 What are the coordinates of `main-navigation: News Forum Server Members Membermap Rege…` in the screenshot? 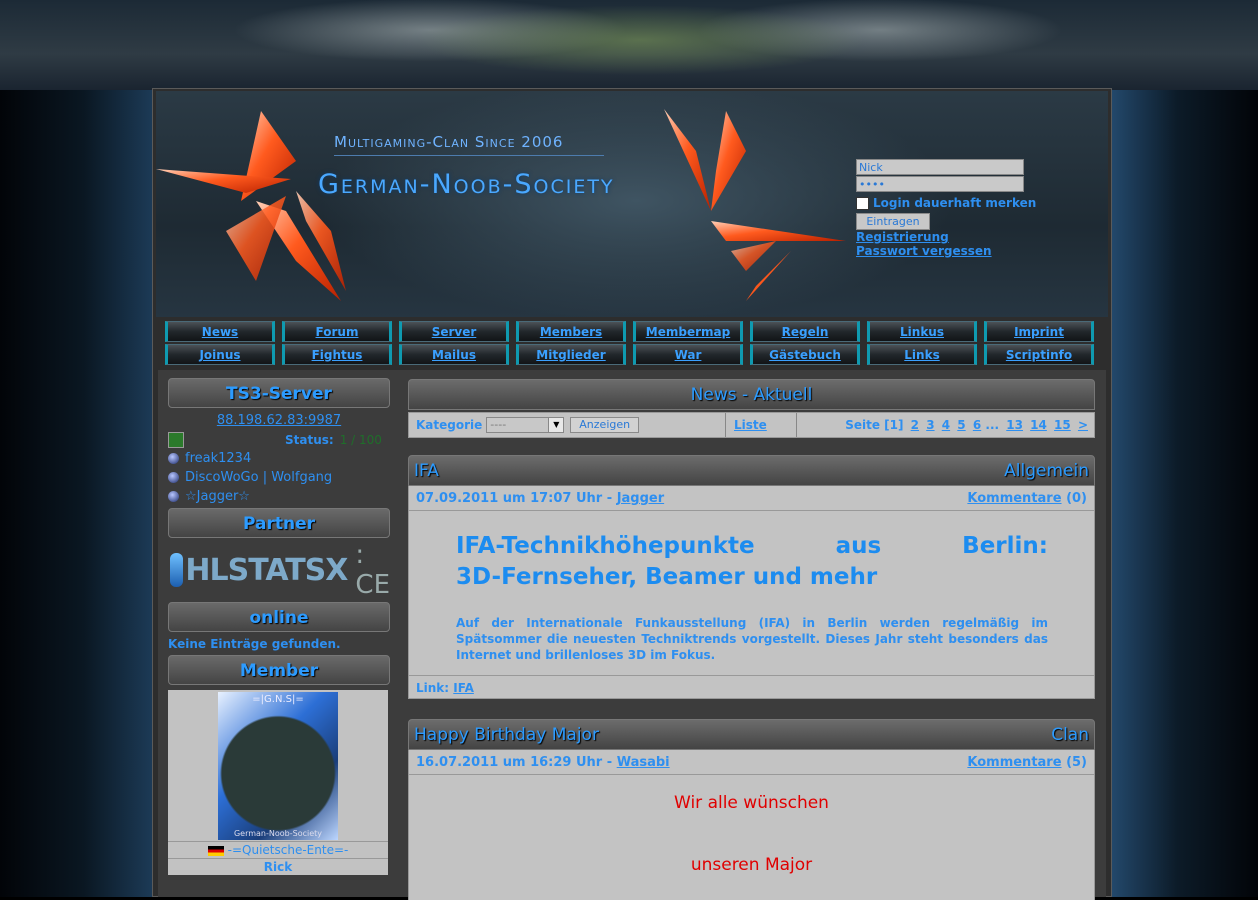 It's located at (632, 344).